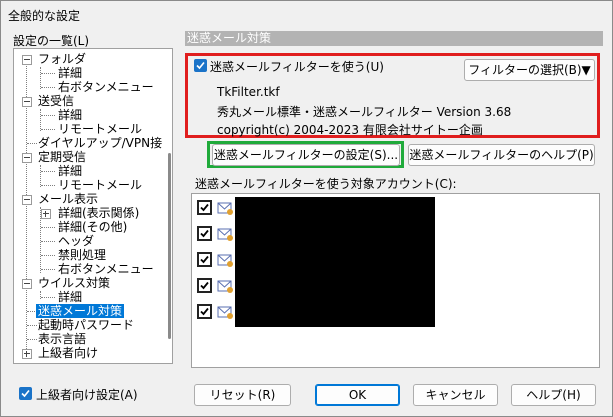  What do you see at coordinates (70, 297) in the screenshot?
I see `tree-item-virus-detail: 詳細` at bounding box center [70, 297].